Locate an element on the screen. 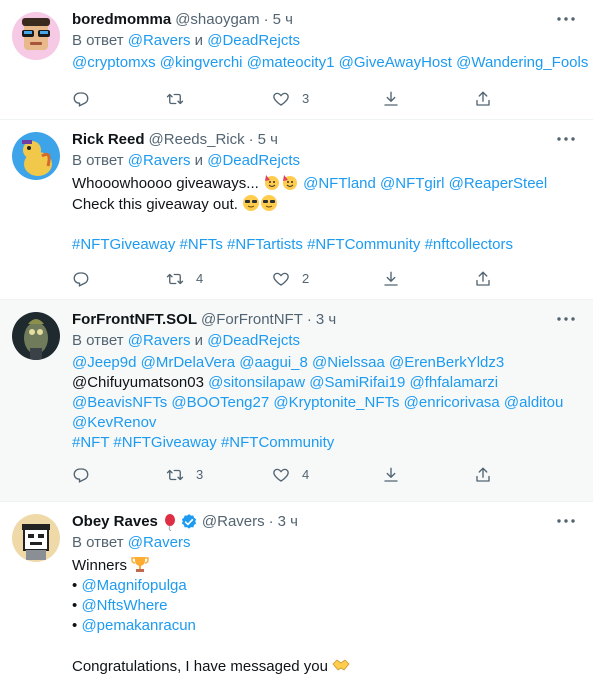  retweet-button: 3 is located at coordinates (219, 475).